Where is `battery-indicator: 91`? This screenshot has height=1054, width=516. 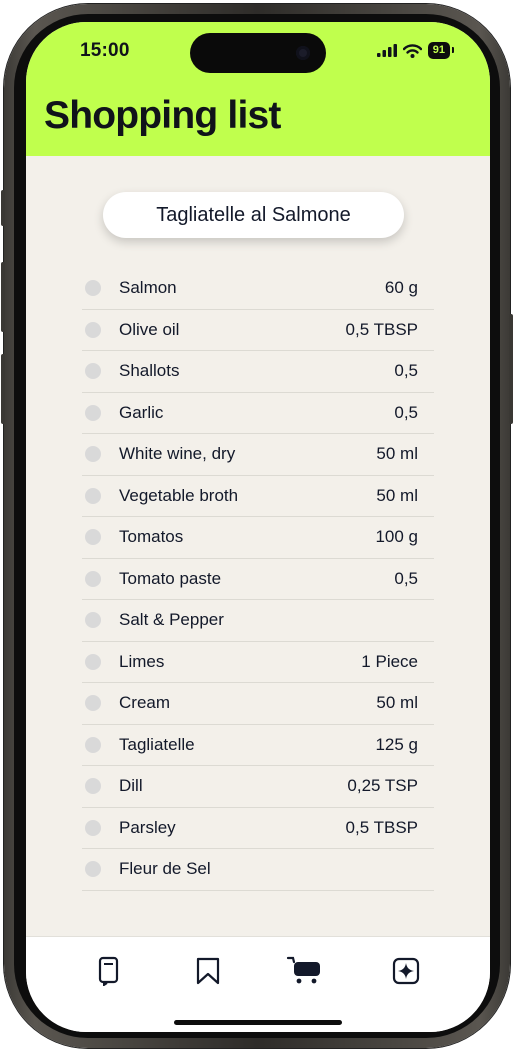
battery-indicator: 91 is located at coordinates (441, 50).